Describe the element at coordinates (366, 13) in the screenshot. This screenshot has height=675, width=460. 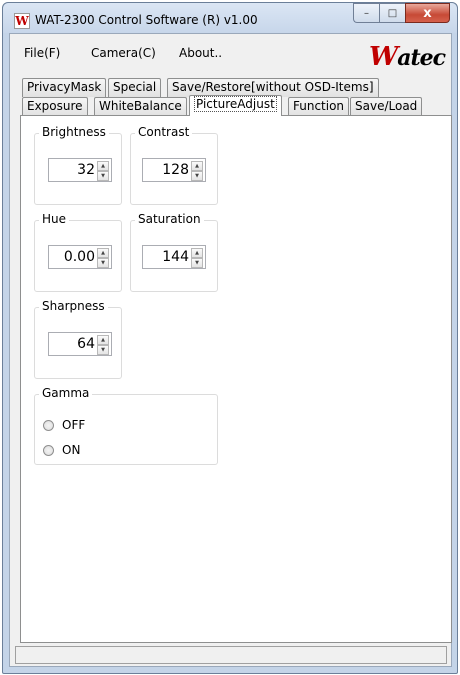
I see `minimize-button: –` at that location.